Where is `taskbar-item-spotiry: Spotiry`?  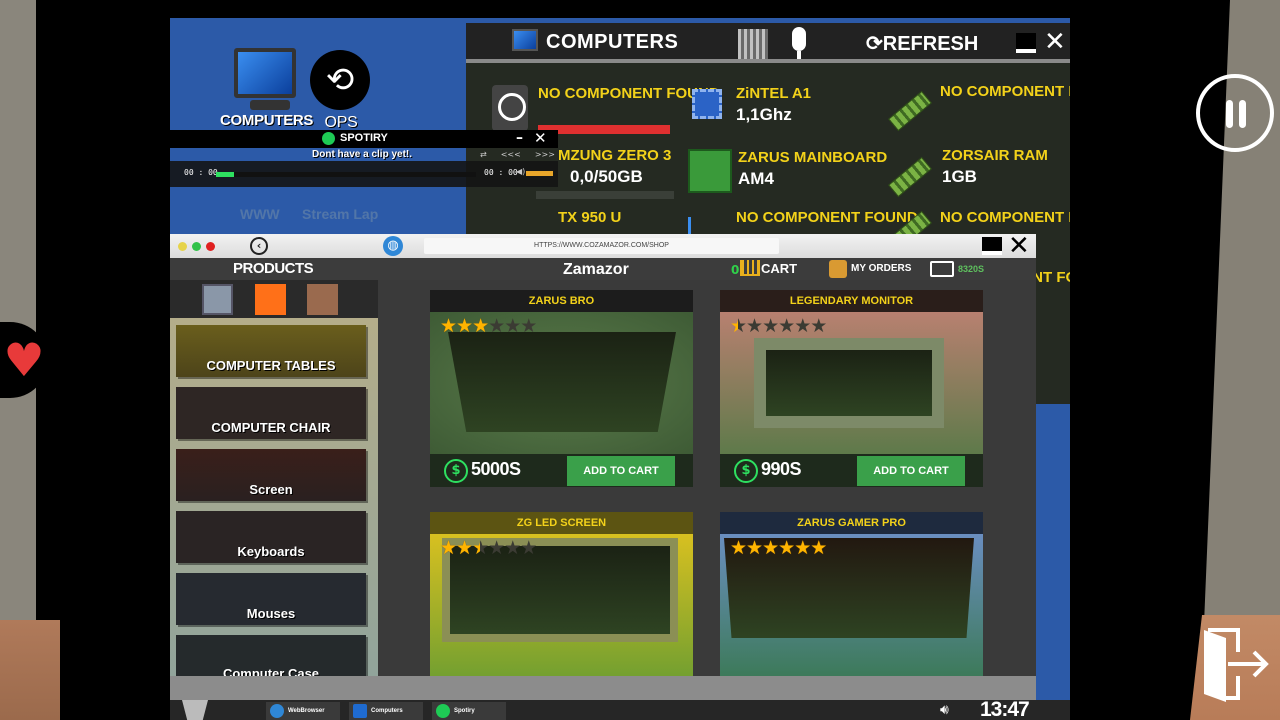 taskbar-item-spotiry: Spotiry is located at coordinates (469, 711).